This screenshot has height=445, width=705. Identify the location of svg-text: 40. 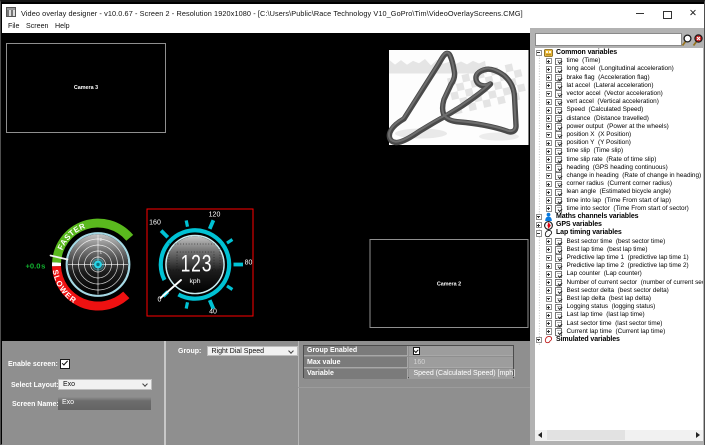
(213, 311).